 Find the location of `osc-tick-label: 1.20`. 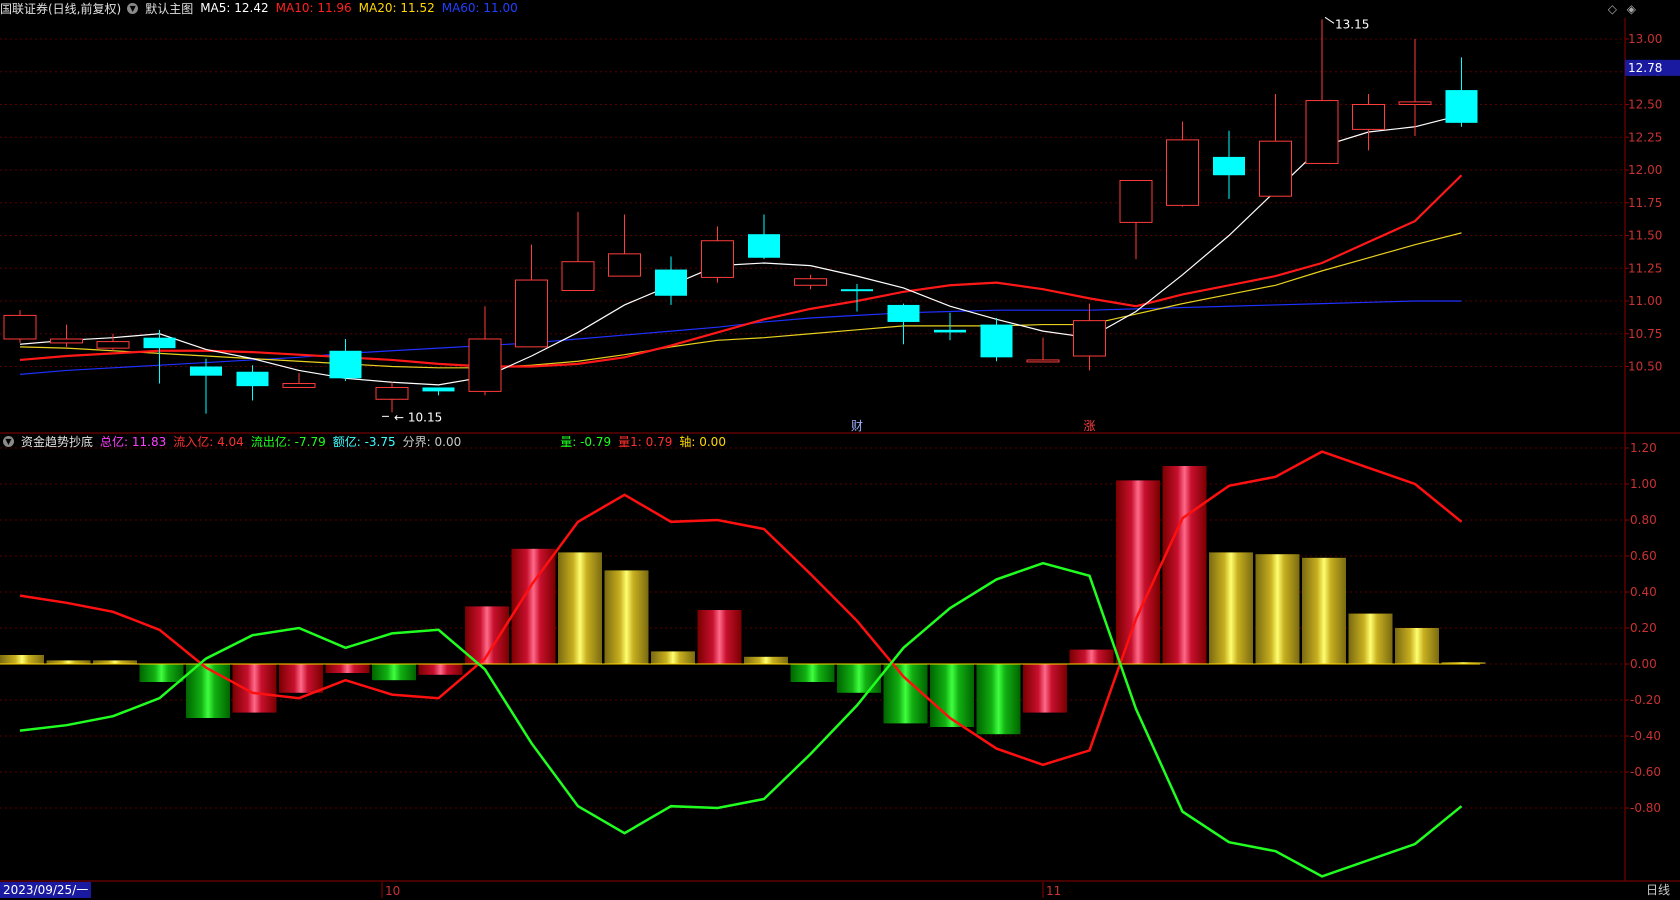

osc-tick-label: 1.20 is located at coordinates (1643, 448).